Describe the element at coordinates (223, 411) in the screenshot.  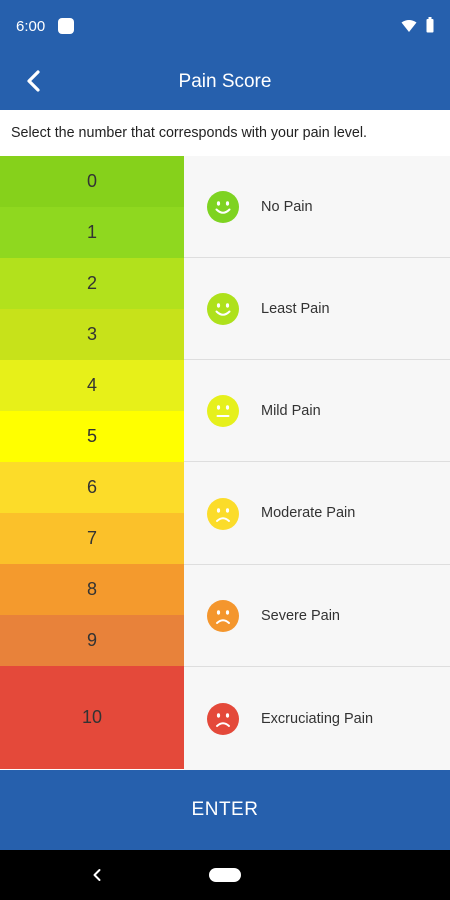
I see `neutral-face-icon` at that location.